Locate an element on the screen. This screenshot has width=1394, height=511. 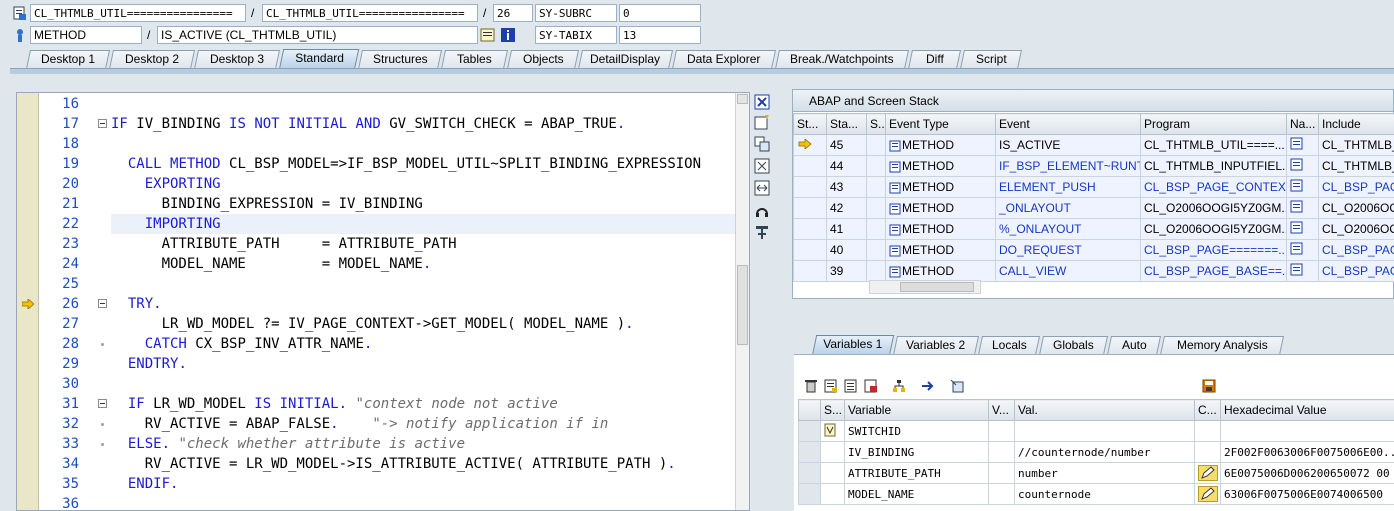
maximize-icon is located at coordinates (762, 166).